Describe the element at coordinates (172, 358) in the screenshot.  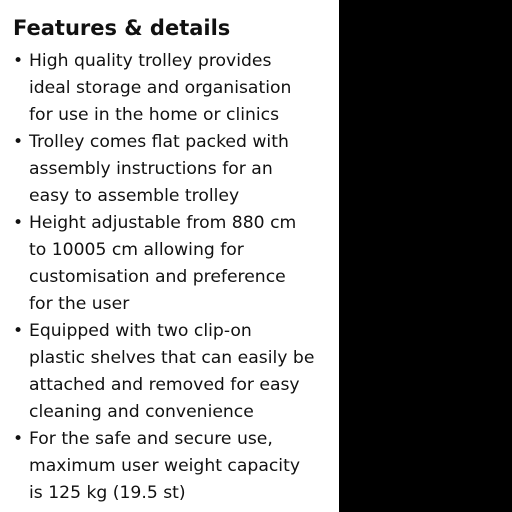
I see `feature-line: plastic shelves that can easily be` at that location.